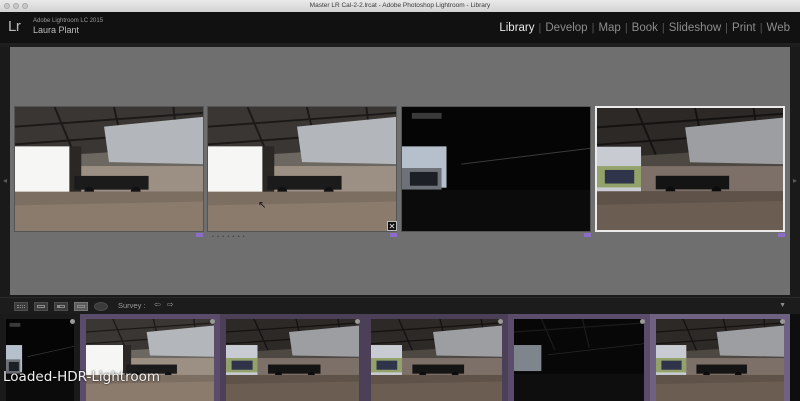  Describe the element at coordinates (170, 304) in the screenshot. I see `next-photo-icon: ⇨` at that location.